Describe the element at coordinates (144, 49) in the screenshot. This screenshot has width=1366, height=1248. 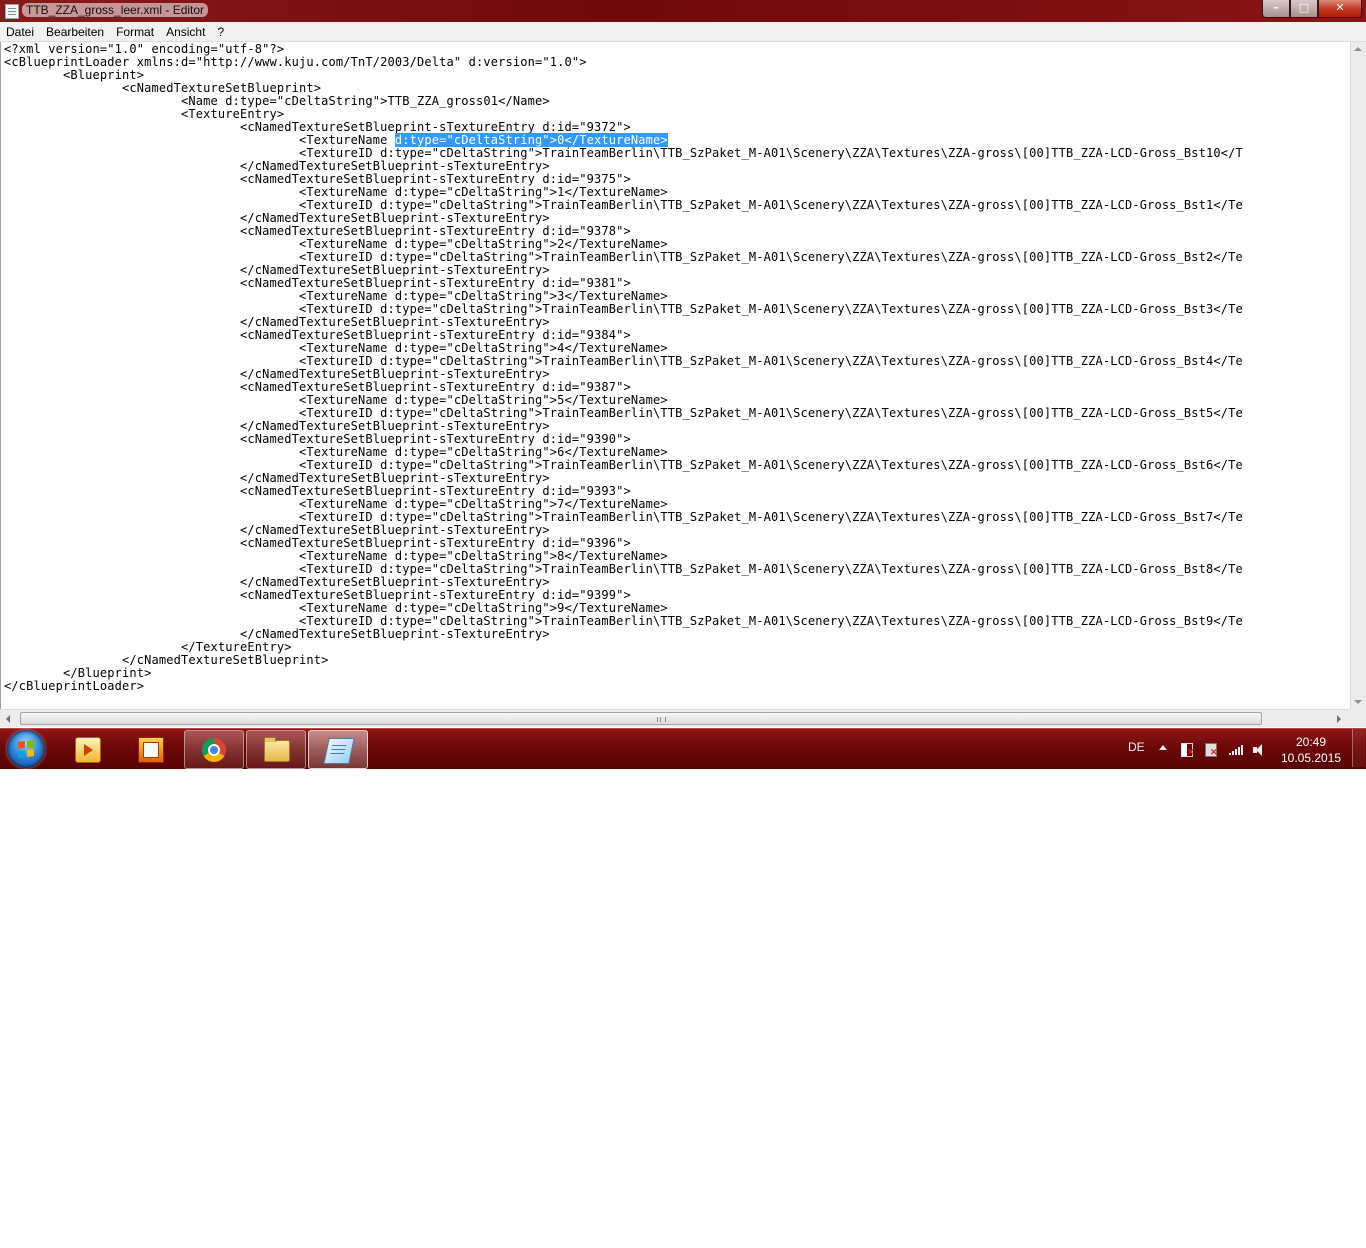
I see `code-line: <?xml version="1.0" encoding="utf-8"?>` at that location.